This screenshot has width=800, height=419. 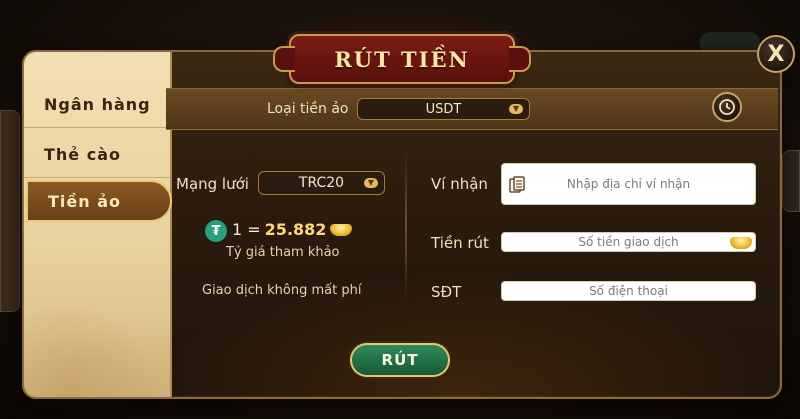 What do you see at coordinates (283, 252) in the screenshot?
I see `rate-caption: Tỷ giá tham khảo` at bounding box center [283, 252].